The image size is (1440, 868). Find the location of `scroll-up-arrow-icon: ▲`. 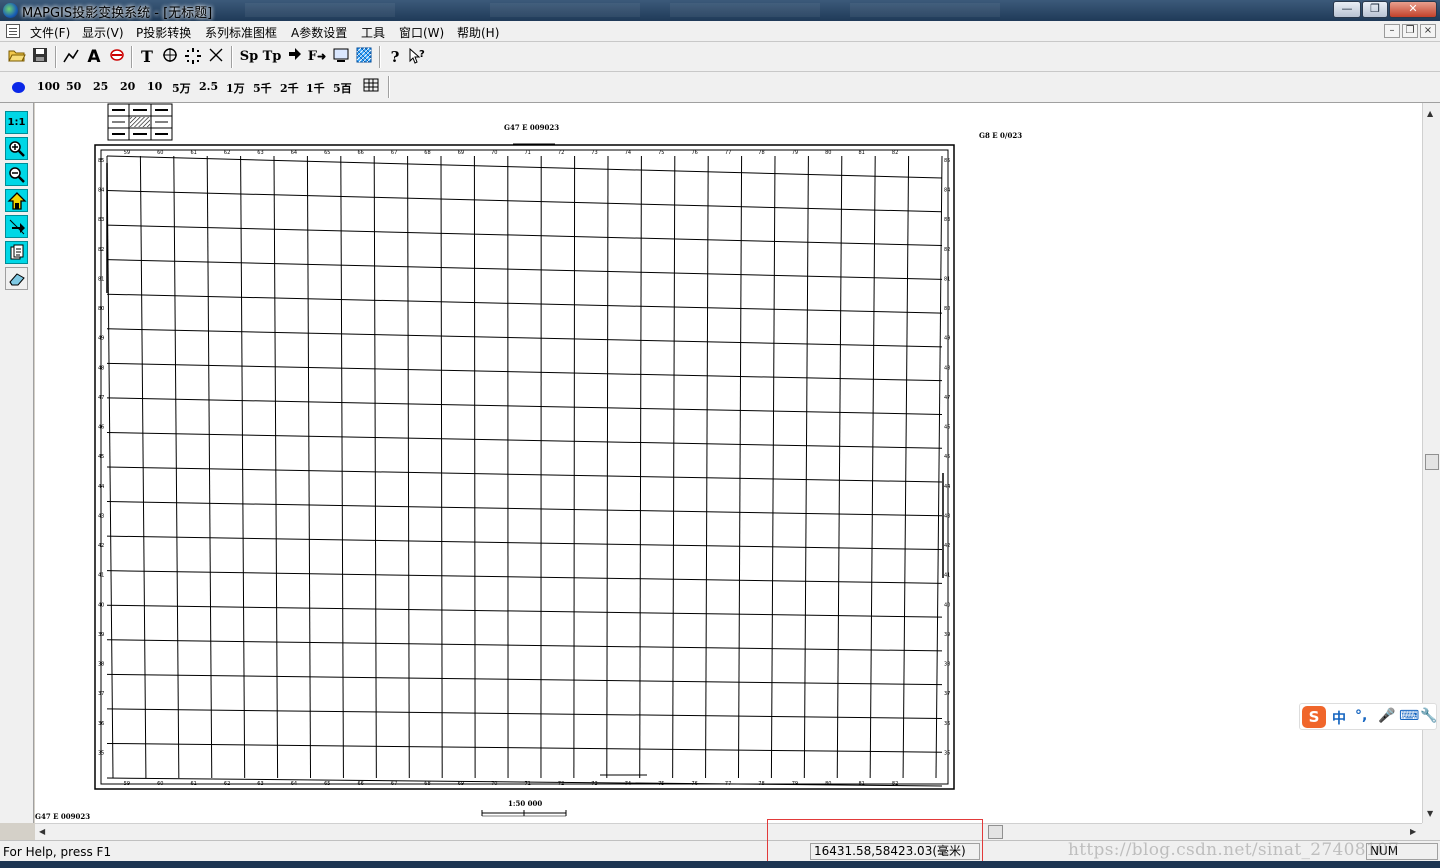

scroll-up-arrow-icon: ▲ is located at coordinates (1430, 113).